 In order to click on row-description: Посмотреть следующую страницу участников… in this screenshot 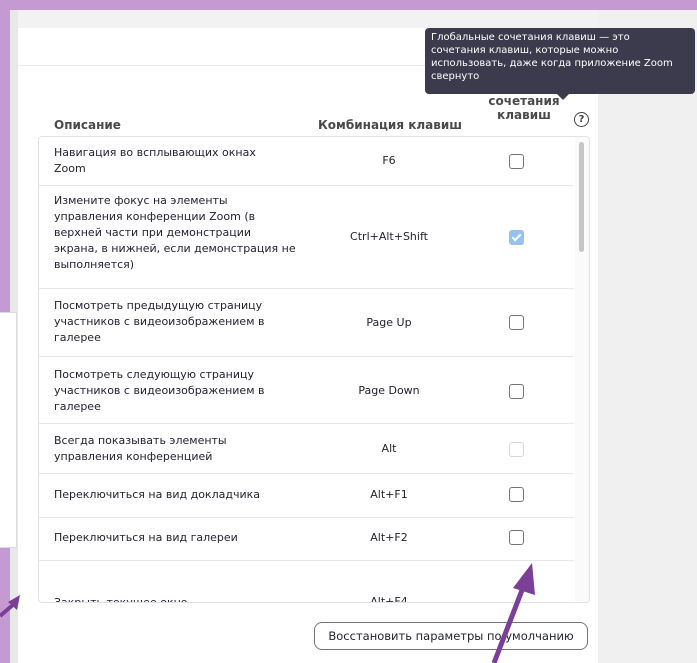, I will do `click(176, 391)`.